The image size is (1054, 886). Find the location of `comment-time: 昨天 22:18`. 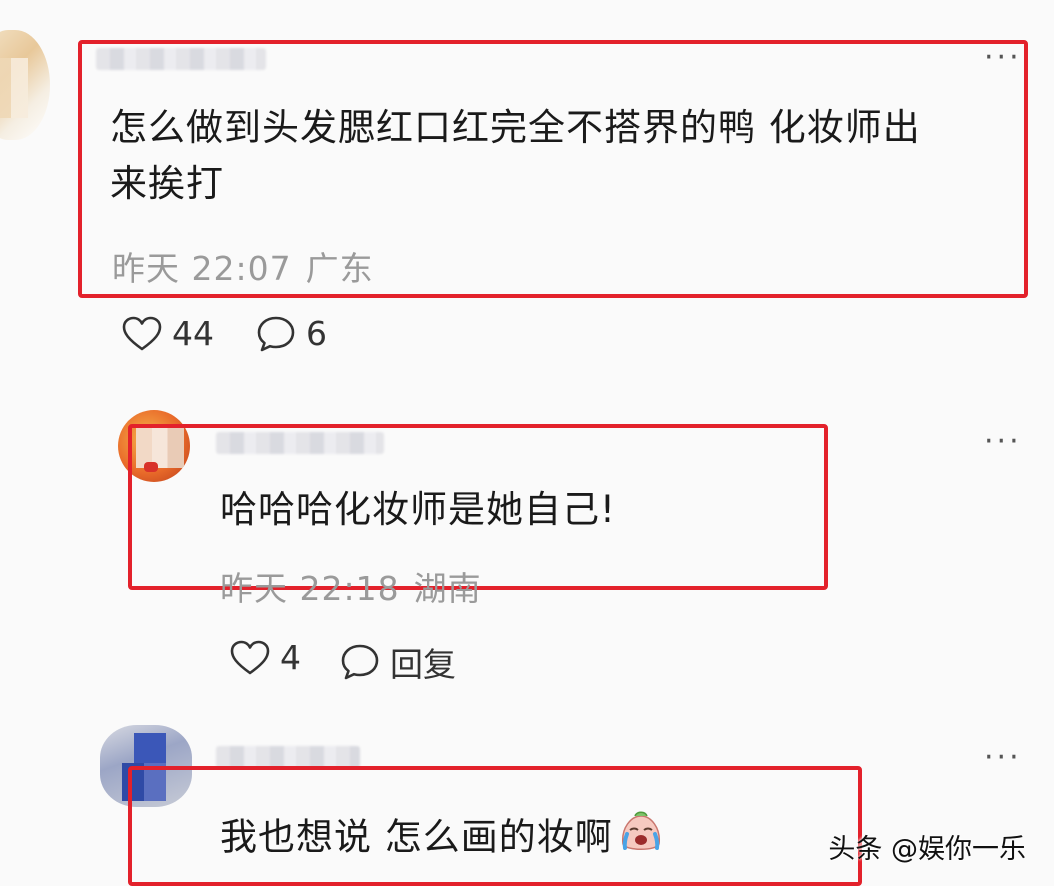

comment-time: 昨天 22:18 is located at coordinates (310, 588).